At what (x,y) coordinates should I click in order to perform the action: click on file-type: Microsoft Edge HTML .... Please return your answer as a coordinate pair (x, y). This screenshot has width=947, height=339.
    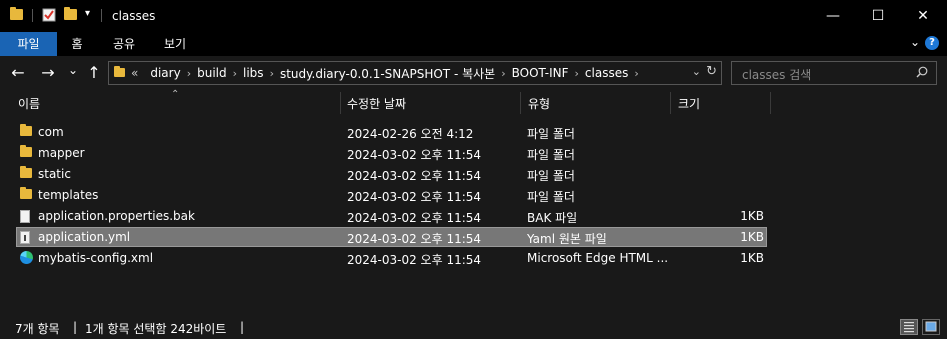
    Looking at the image, I should click on (598, 258).